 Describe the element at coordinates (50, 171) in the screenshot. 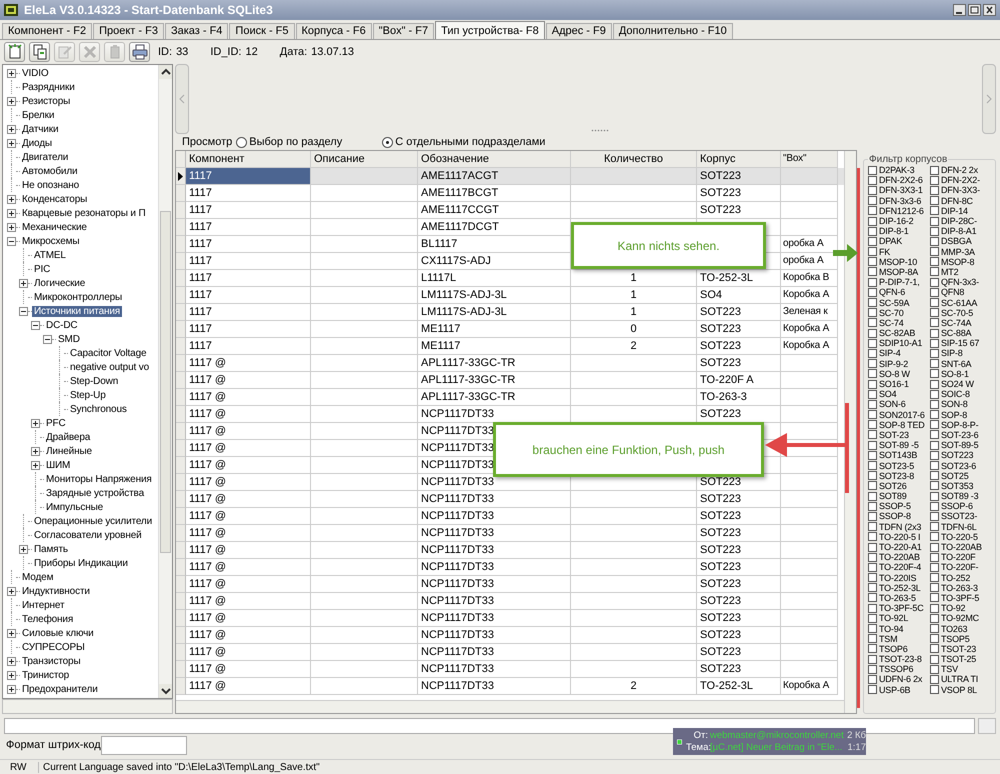

I see `tree-item: Автомобили` at that location.